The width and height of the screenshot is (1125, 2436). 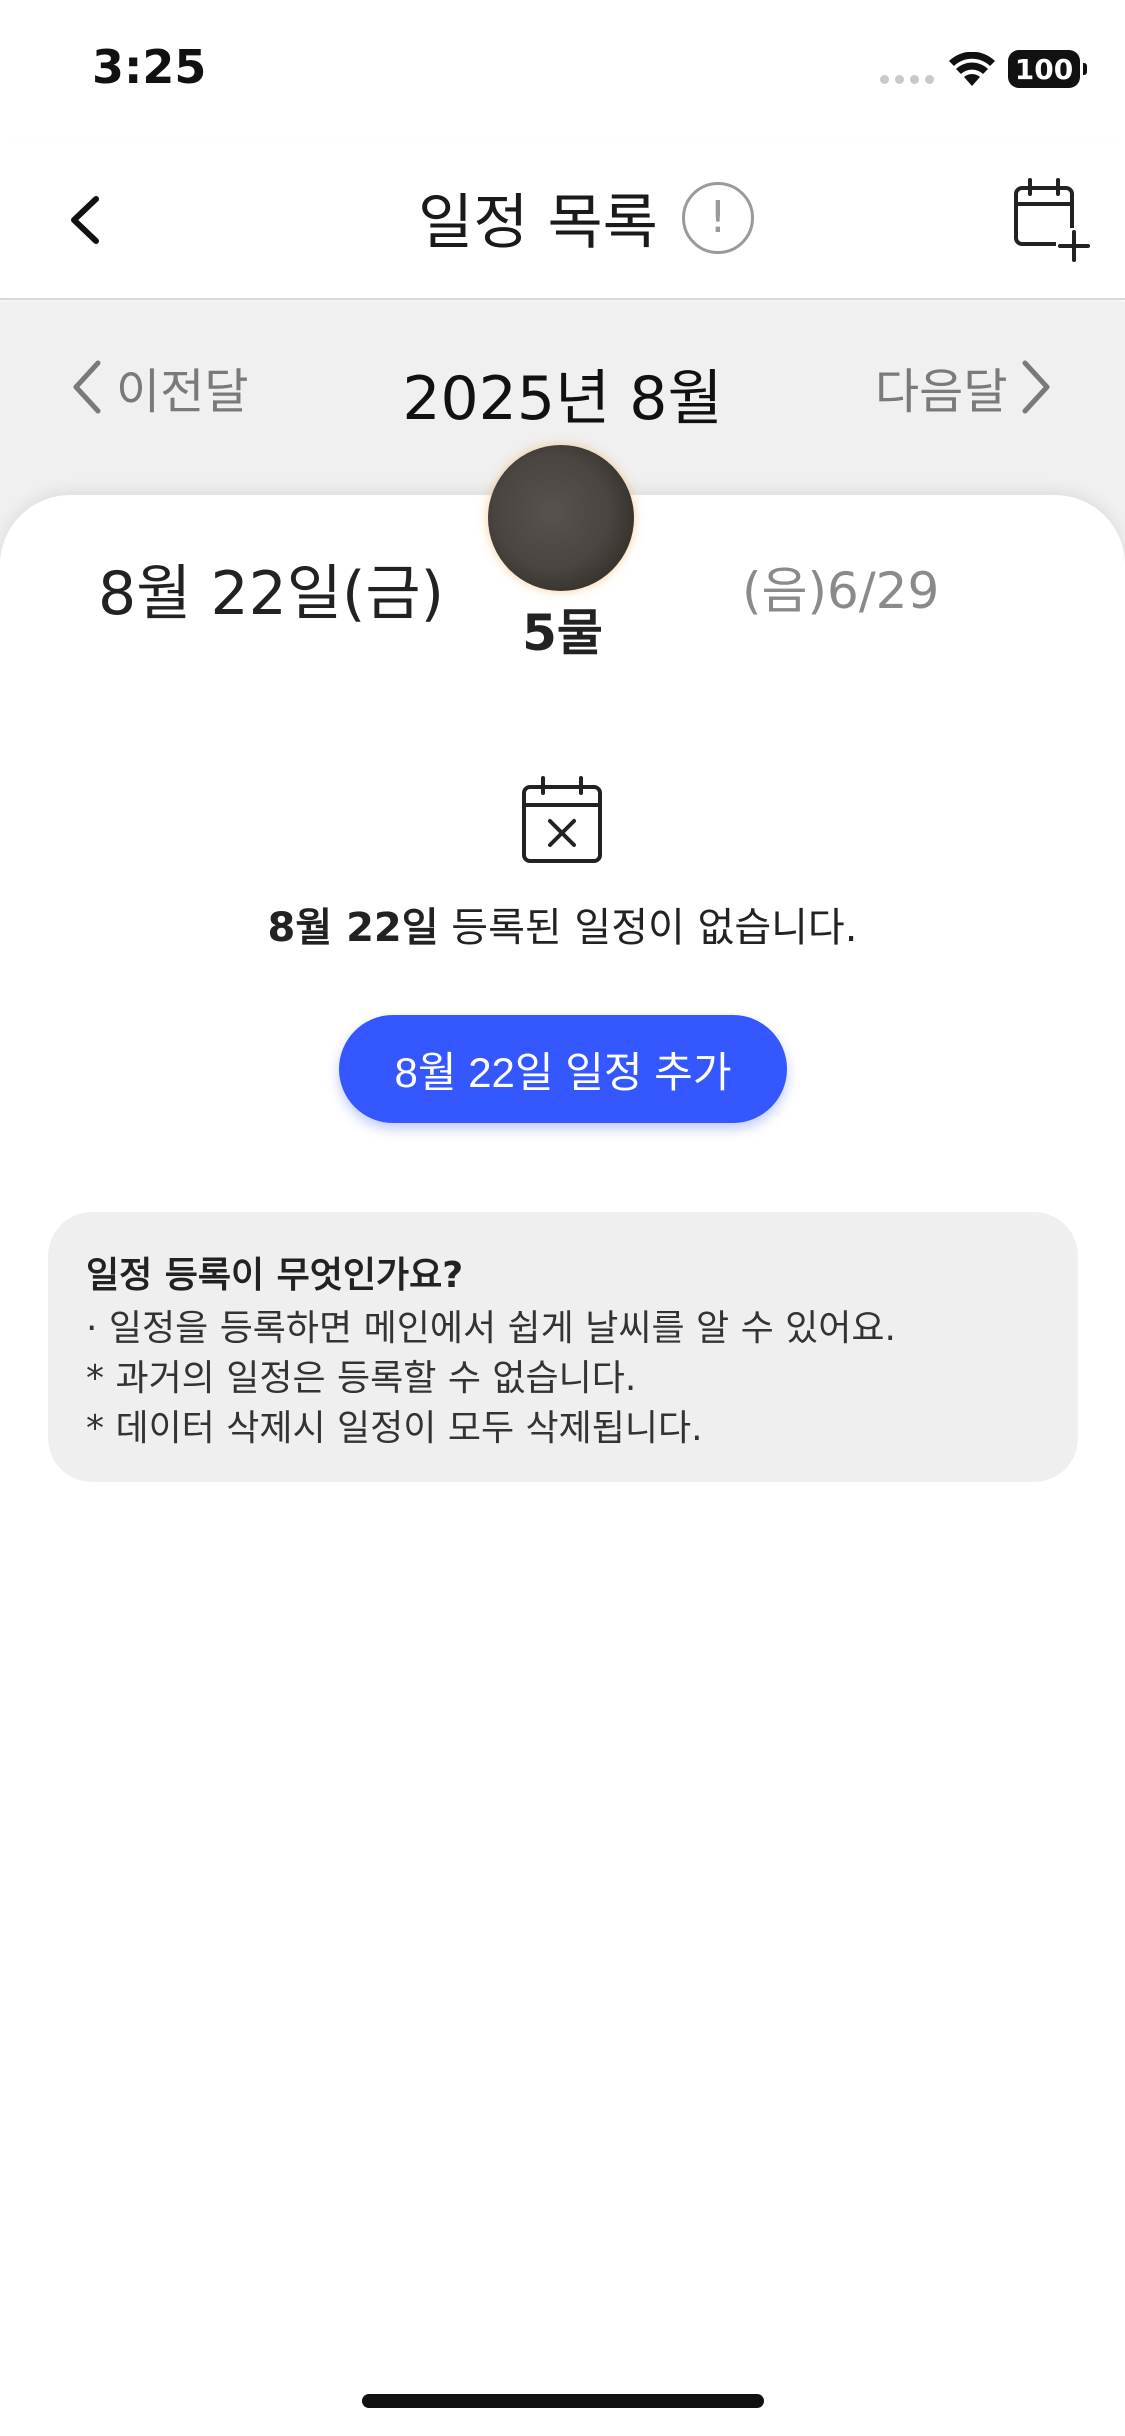 I want to click on status-time: 3:25, so click(x=149, y=67).